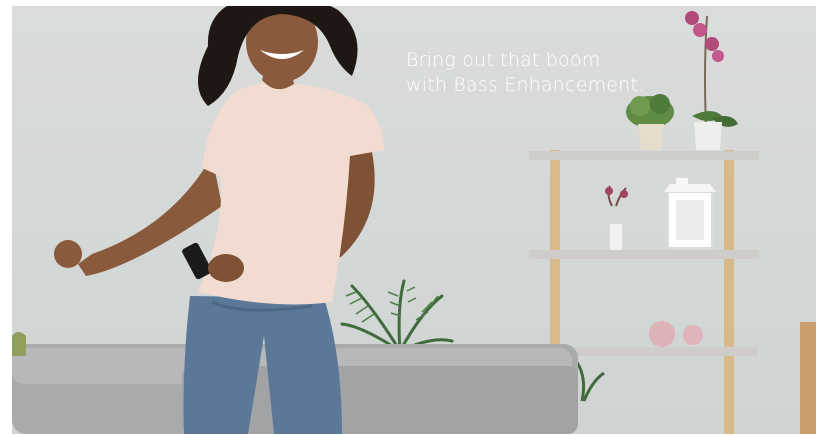 The height and width of the screenshot is (435, 817). I want to click on headline-line-1: Bring out that boom, so click(503, 60).